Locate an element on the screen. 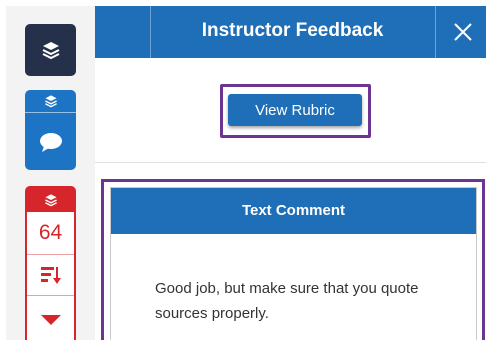 The height and width of the screenshot is (342, 489). comments-tool-body is located at coordinates (50, 141).